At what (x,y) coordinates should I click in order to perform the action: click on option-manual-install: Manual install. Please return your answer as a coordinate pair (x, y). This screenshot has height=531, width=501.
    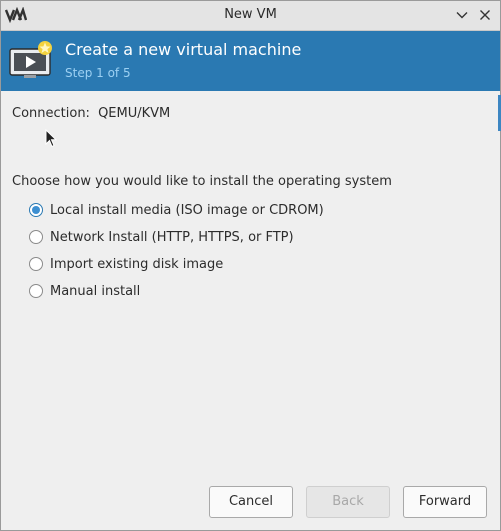
    Looking at the image, I should click on (84, 291).